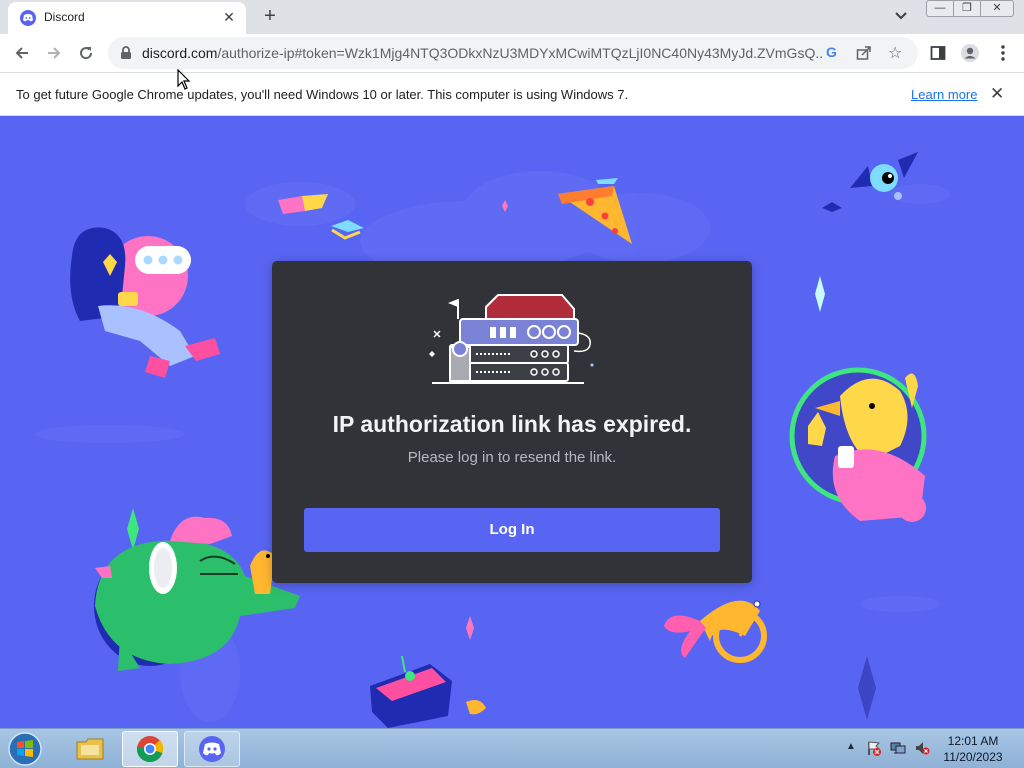 This screenshot has height=768, width=1024. What do you see at coordinates (864, 55) in the screenshot?
I see `share-icon` at bounding box center [864, 55].